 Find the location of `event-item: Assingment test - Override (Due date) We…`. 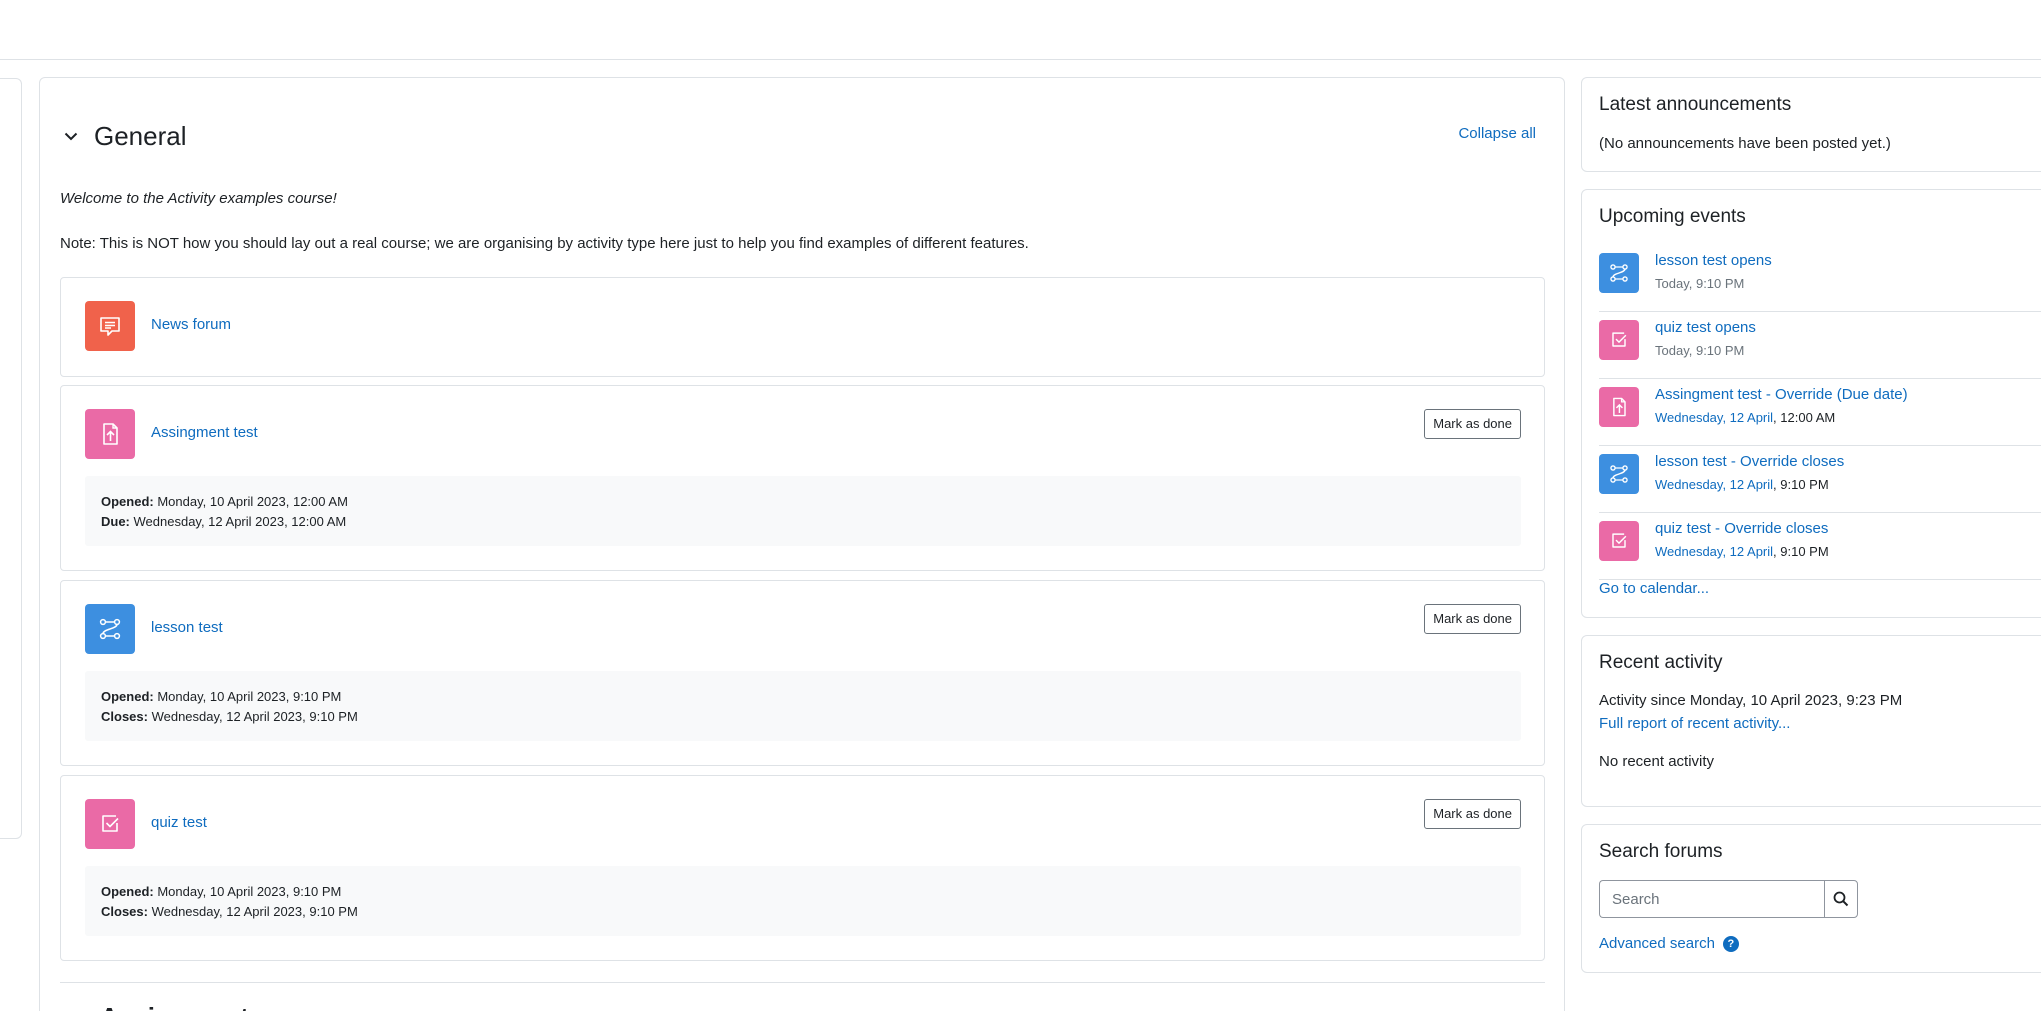

event-item: Assingment test - Override (Due date) We… is located at coordinates (1820, 412).